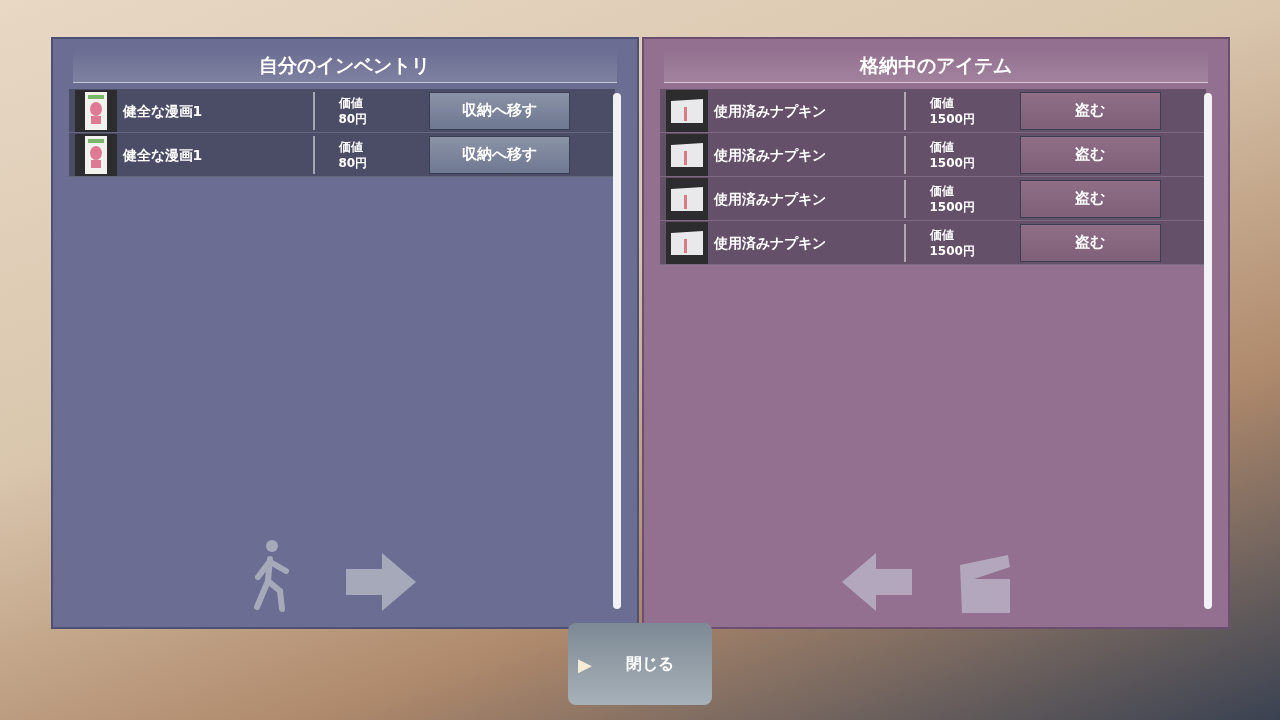 The width and height of the screenshot is (1280, 720). What do you see at coordinates (380, 582) in the screenshot?
I see `right-arrow-icon` at bounding box center [380, 582].